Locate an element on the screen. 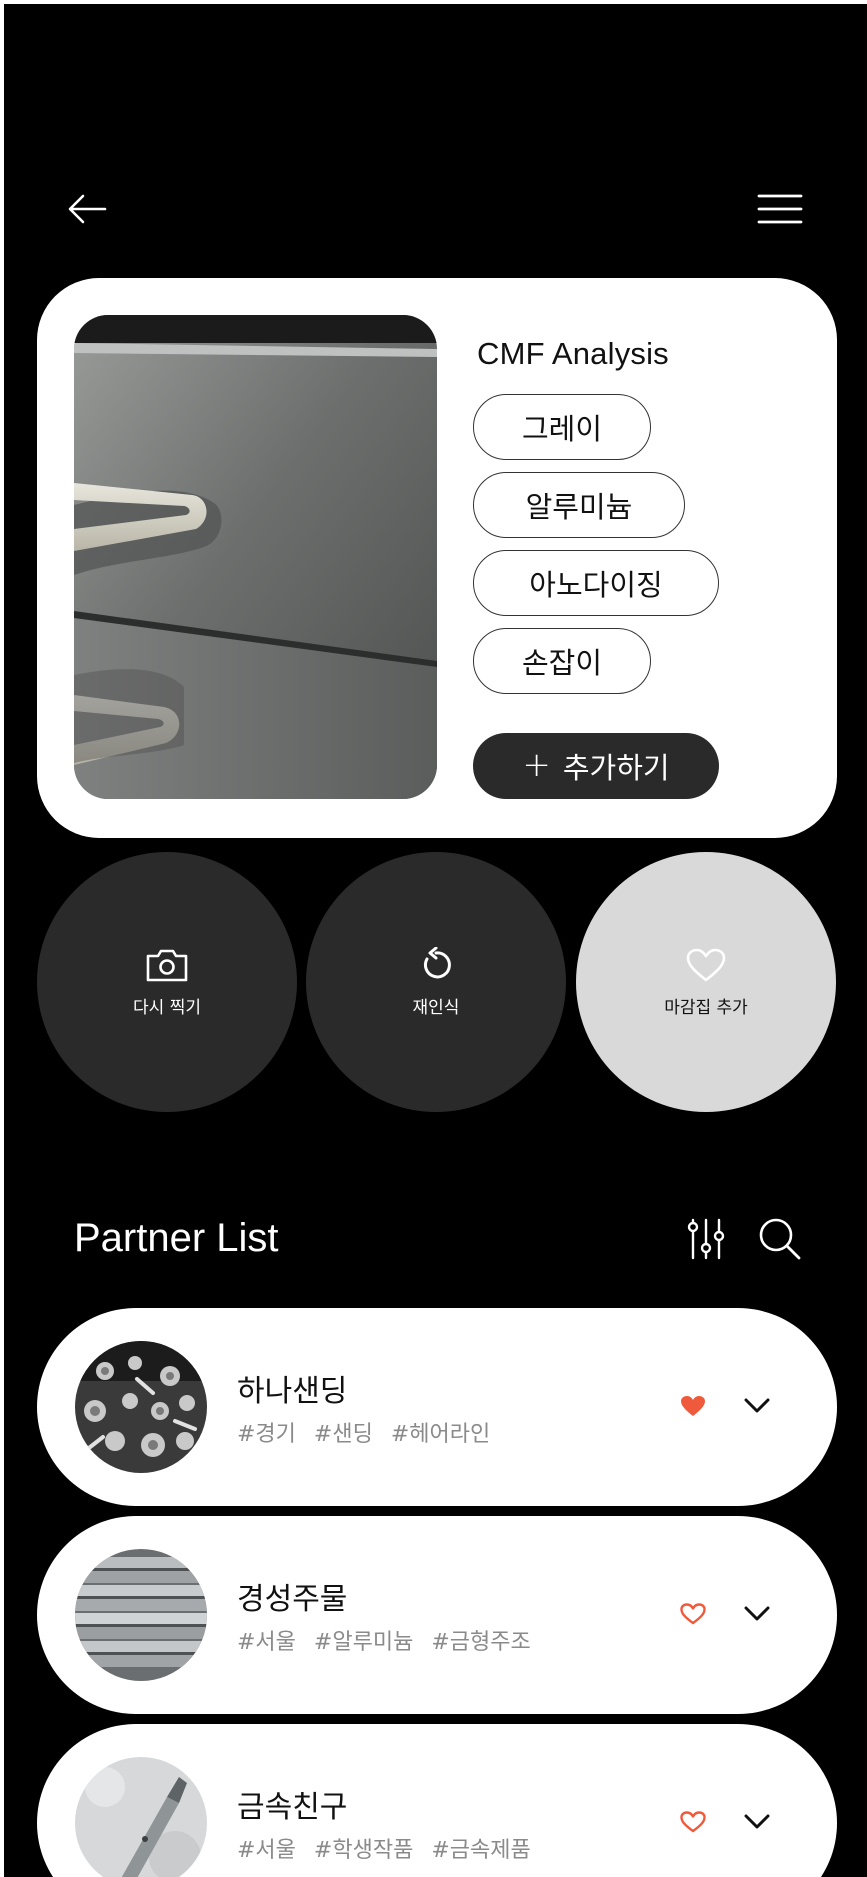 This screenshot has width=867, height=1877. partner-tags: #서울 #알루미늄 #금형주조 is located at coordinates (384, 1640).